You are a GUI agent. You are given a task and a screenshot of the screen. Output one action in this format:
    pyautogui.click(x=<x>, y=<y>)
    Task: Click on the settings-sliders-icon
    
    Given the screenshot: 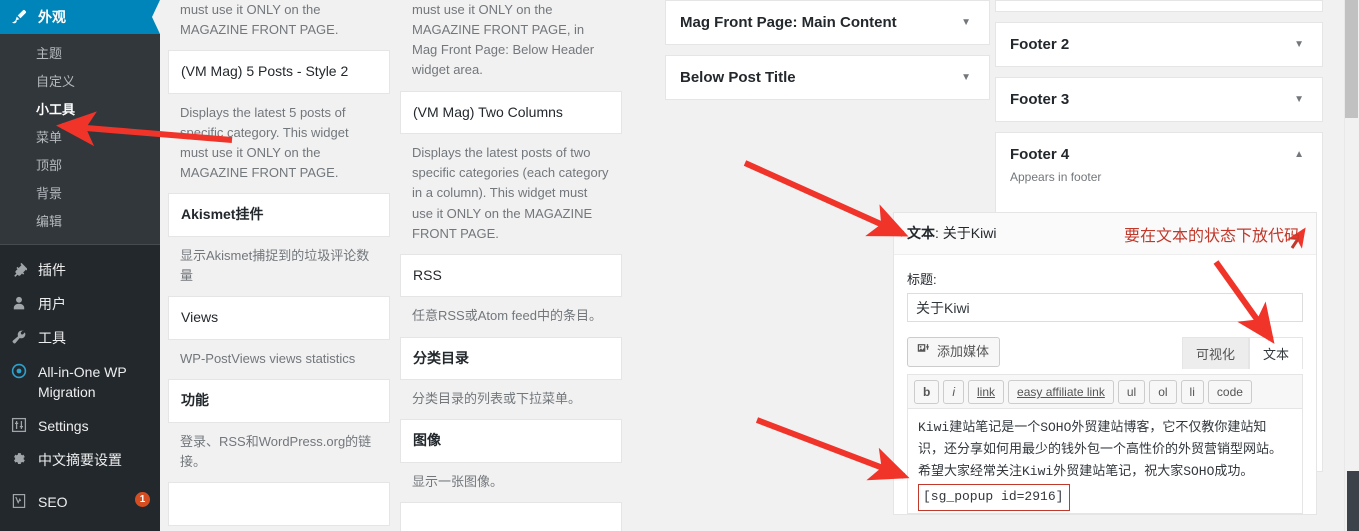 What is the action you would take?
    pyautogui.click(x=19, y=424)
    